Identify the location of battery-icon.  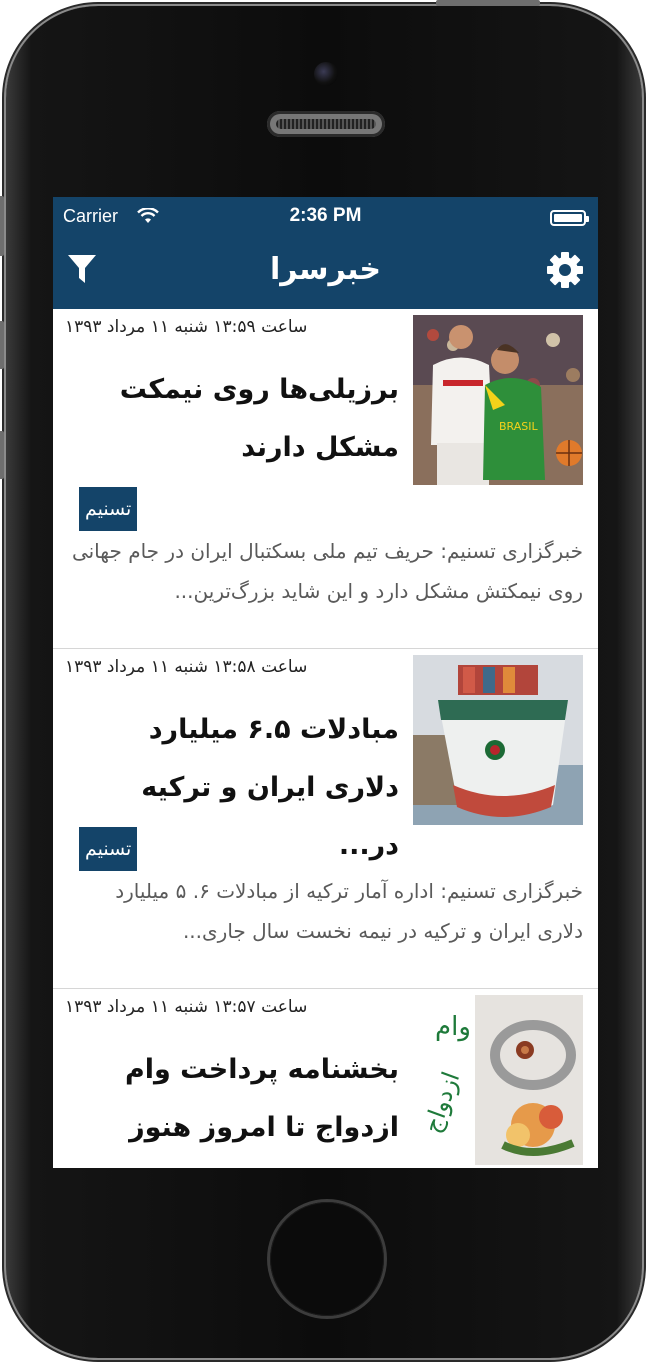
(569, 218).